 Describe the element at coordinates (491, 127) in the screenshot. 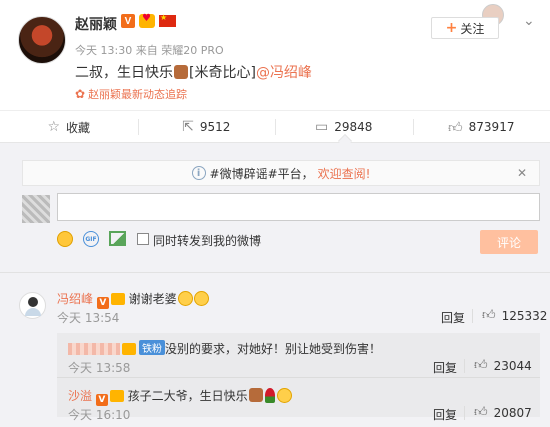

I see `like-count: 873917` at that location.